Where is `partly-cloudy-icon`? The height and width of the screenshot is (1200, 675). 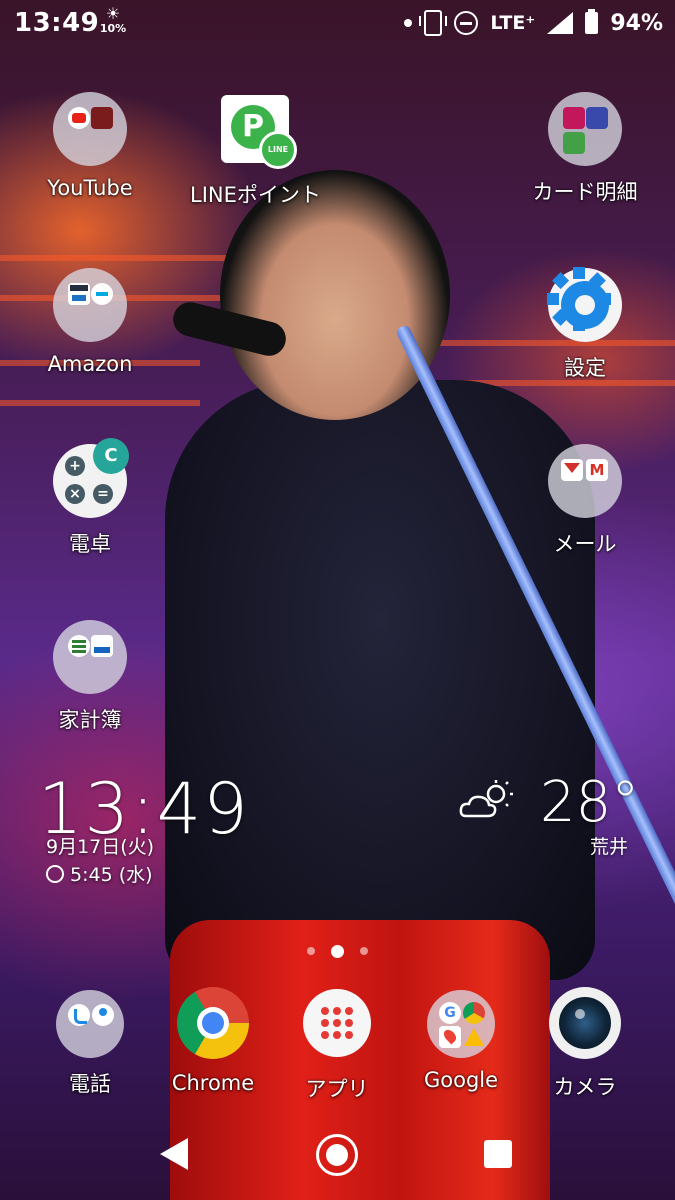 partly-cloudy-icon is located at coordinates (486, 799).